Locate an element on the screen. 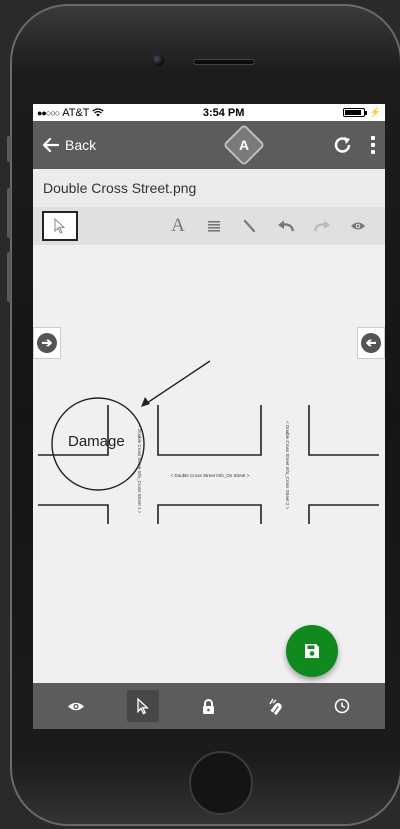  block-bottom-middle-edge is located at coordinates (209, 514).